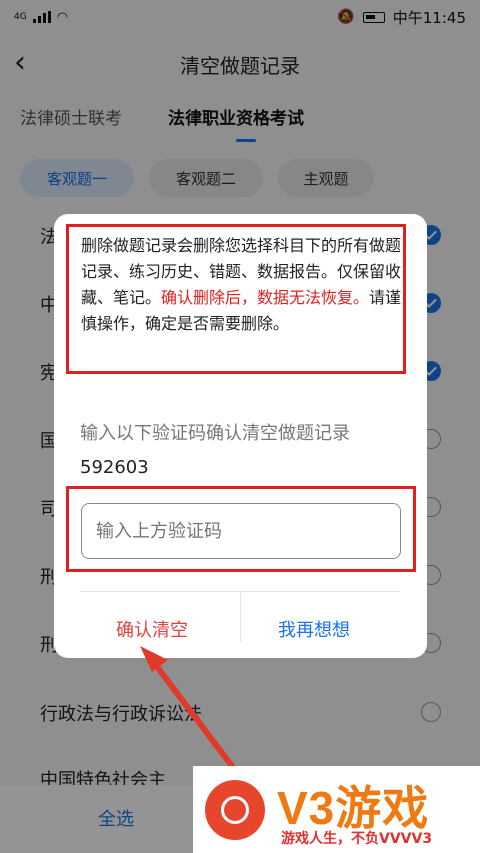  Describe the element at coordinates (336, 809) in the screenshot. I see `watermark: V3游戏 游戏人生，不负VVVV3` at that location.